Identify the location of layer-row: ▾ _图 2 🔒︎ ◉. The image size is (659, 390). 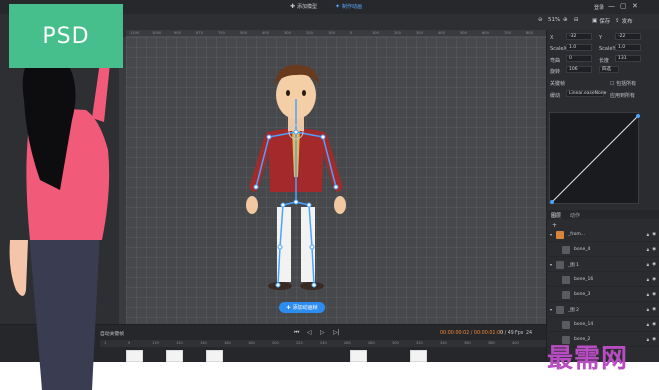
(602, 310).